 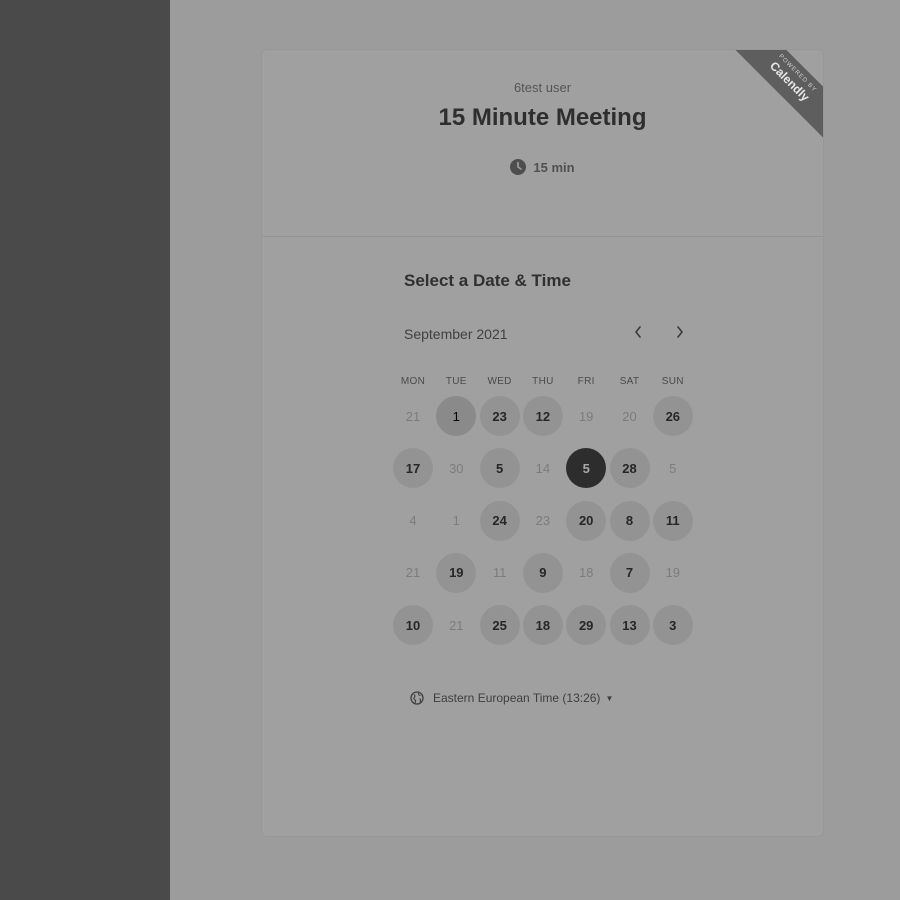 What do you see at coordinates (672, 625) in the screenshot?
I see `calendar-day: 3` at bounding box center [672, 625].